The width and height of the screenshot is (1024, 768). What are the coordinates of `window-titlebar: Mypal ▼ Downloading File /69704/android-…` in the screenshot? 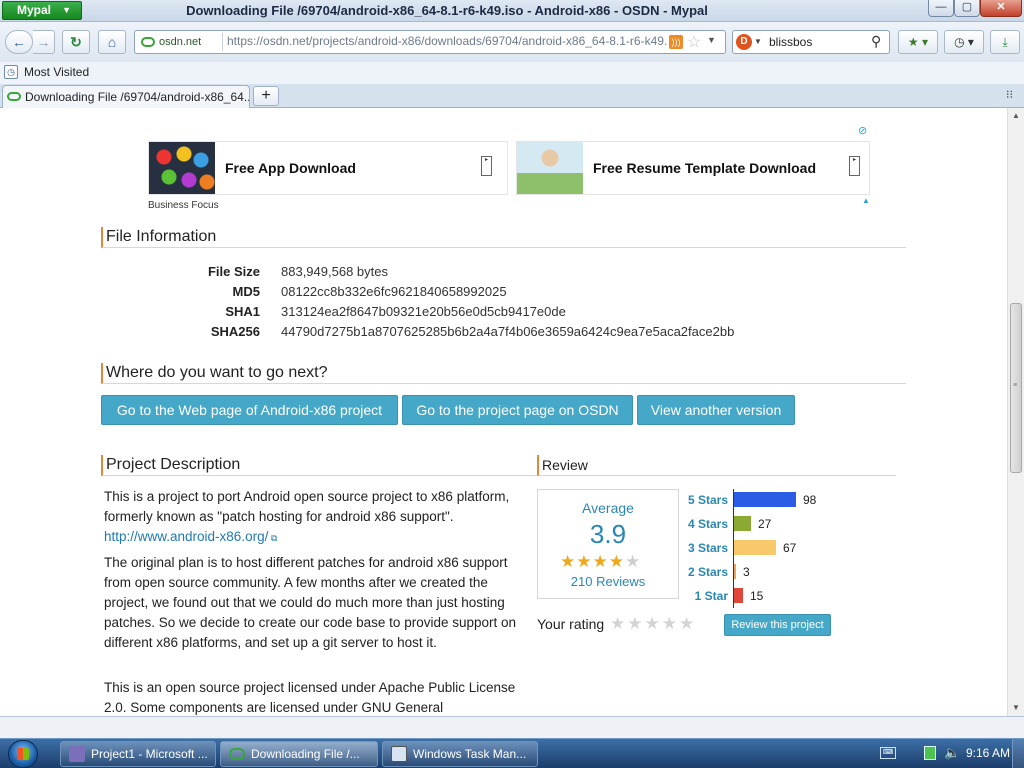 It's located at (512, 11).